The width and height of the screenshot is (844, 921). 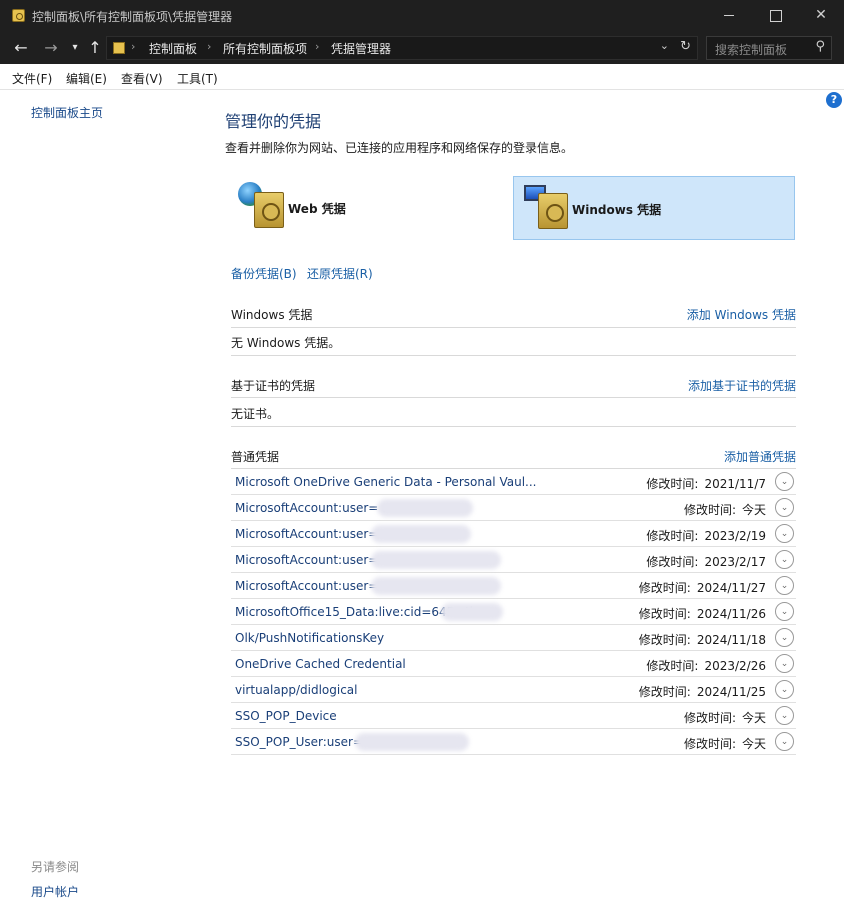 I want to click on menu-tools: 工具(T), so click(x=197, y=78).